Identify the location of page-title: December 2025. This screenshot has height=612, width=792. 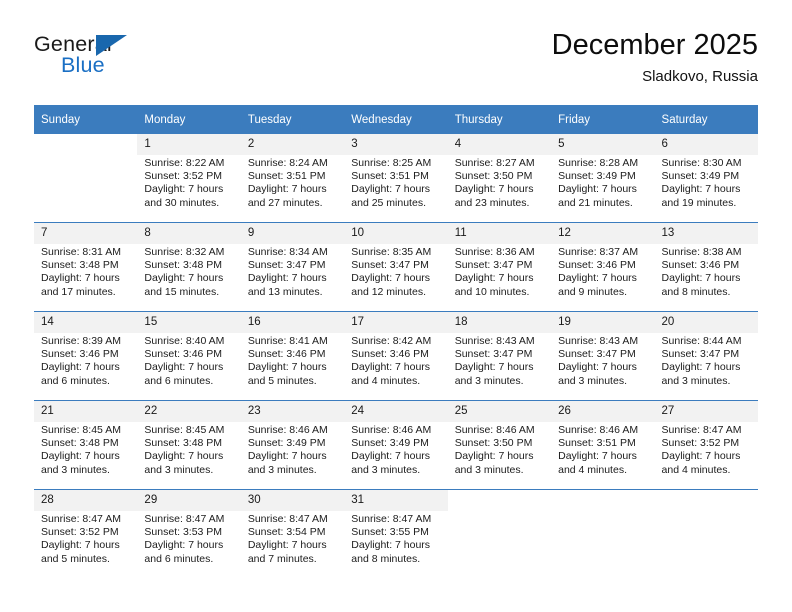
(654, 45).